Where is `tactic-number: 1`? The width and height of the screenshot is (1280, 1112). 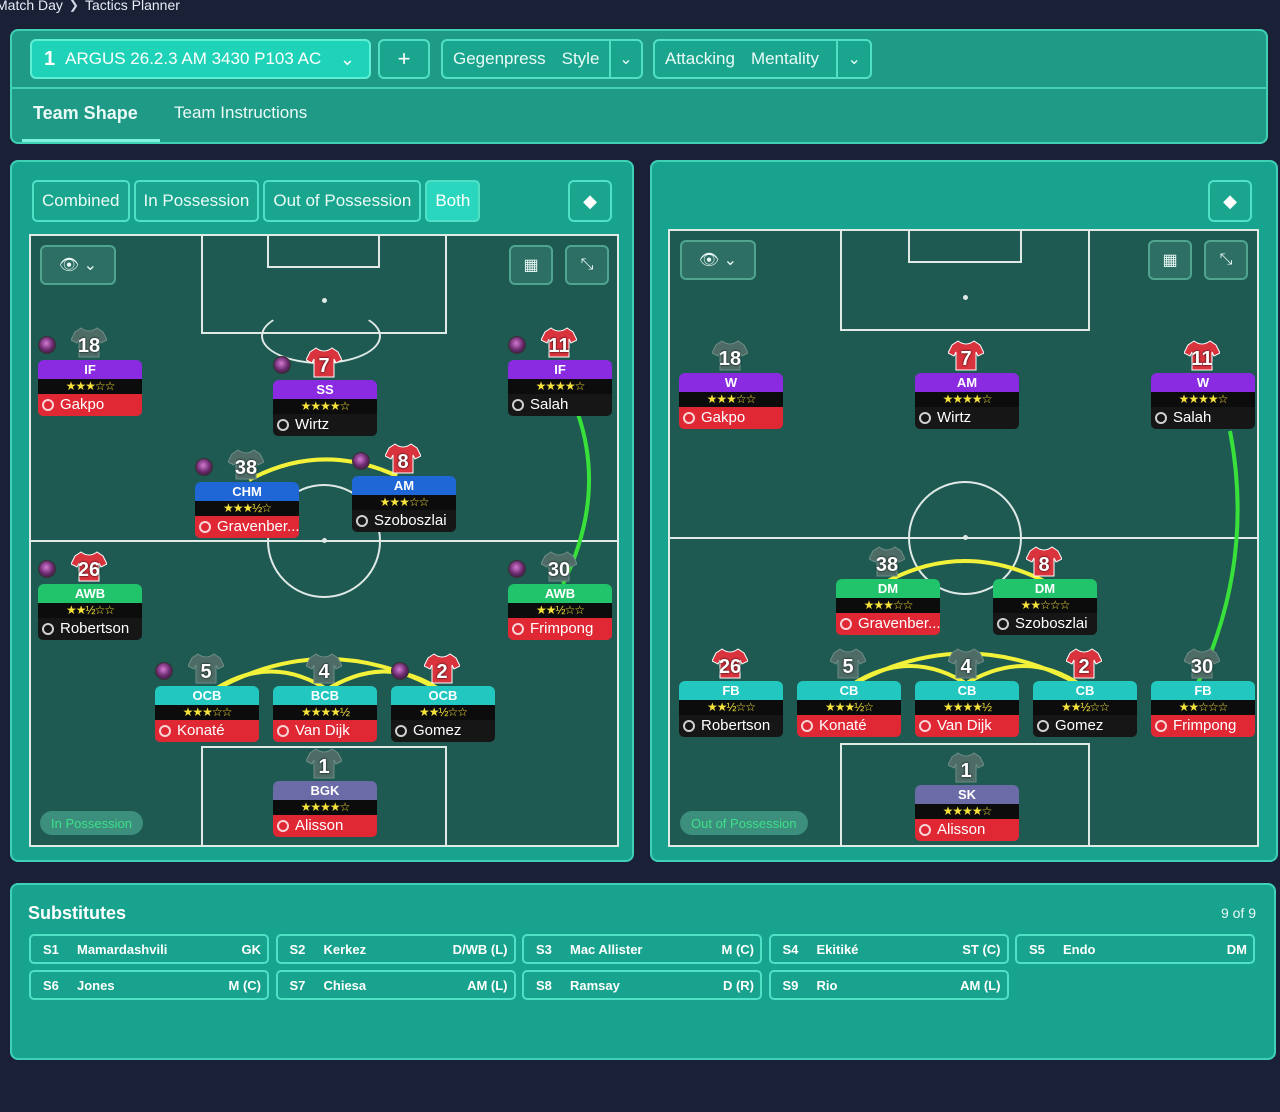
tactic-number: 1 is located at coordinates (50, 58).